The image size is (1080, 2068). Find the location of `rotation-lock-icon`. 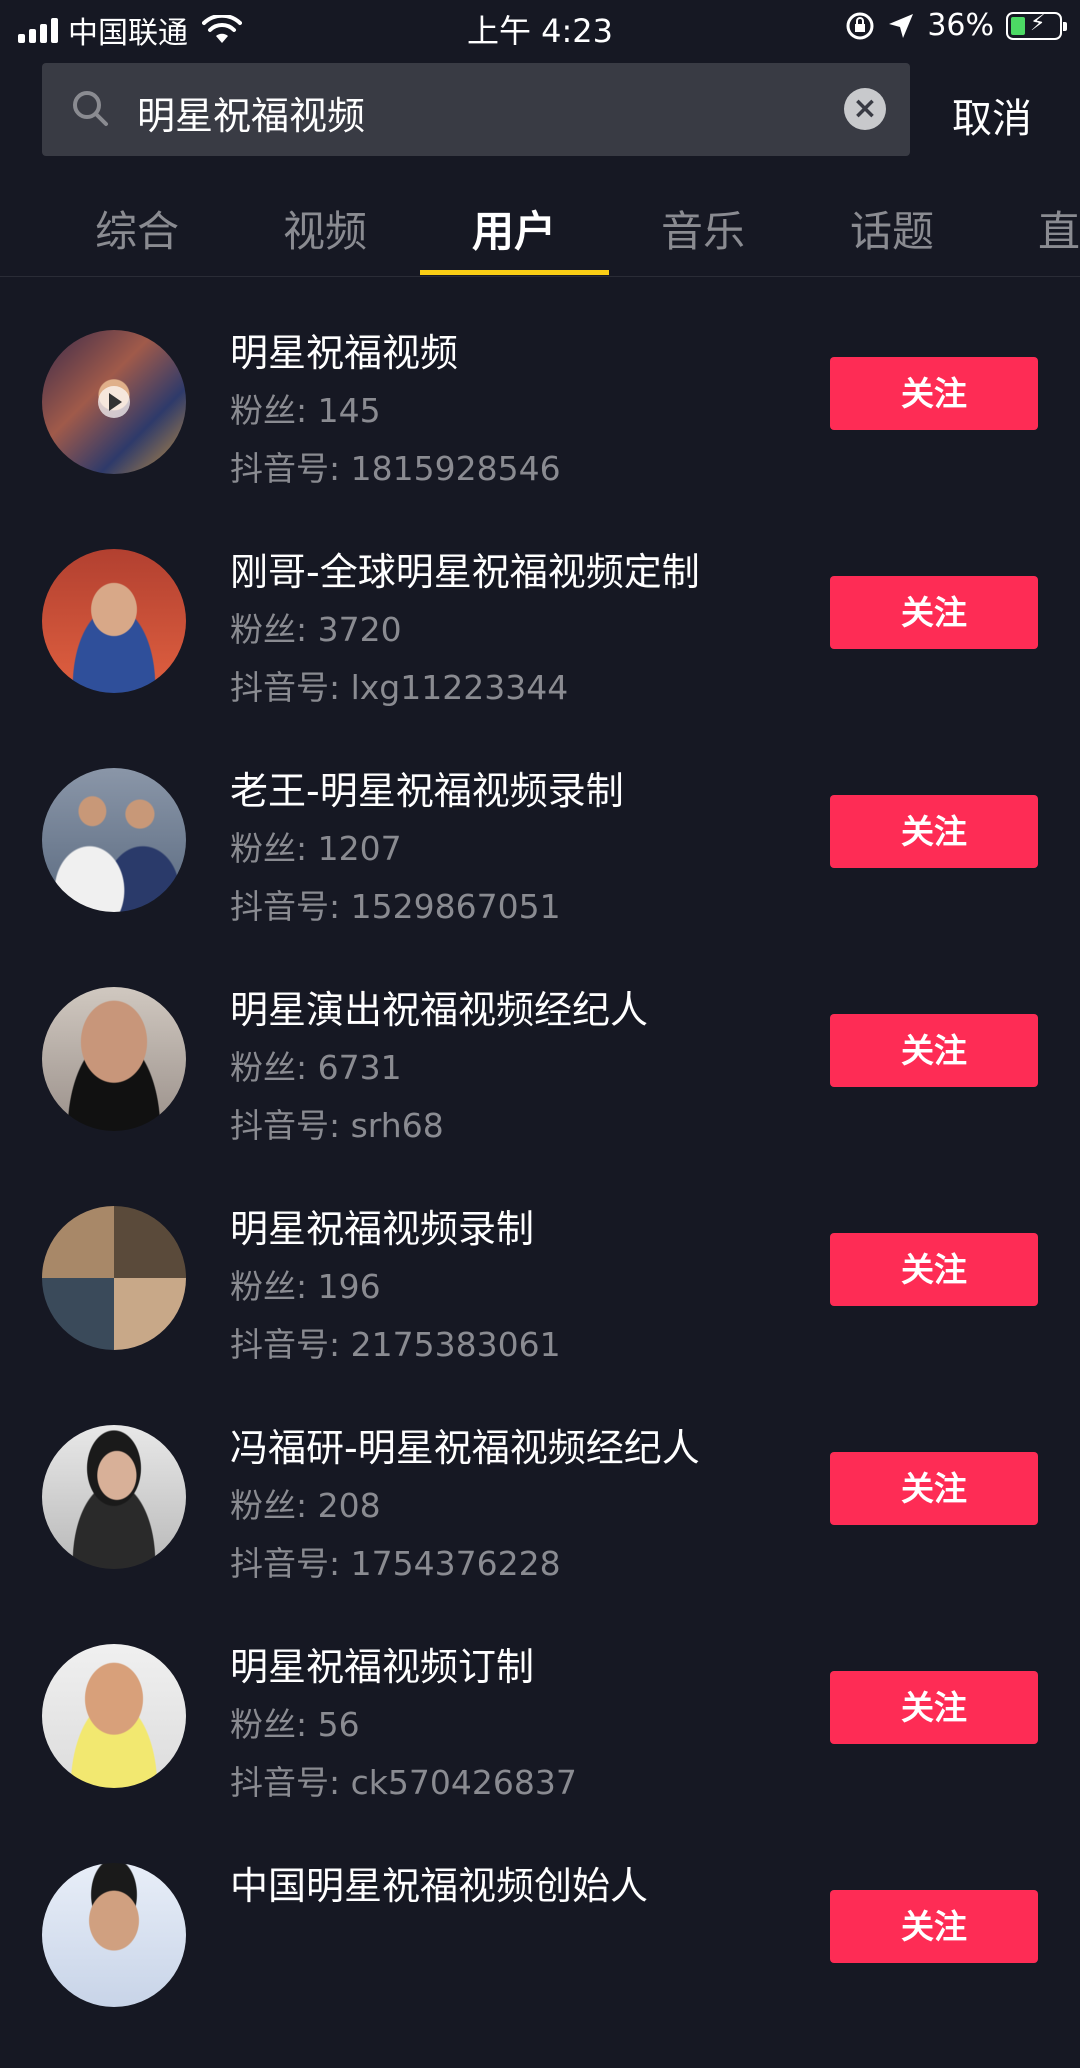

rotation-lock-icon is located at coordinates (860, 25).